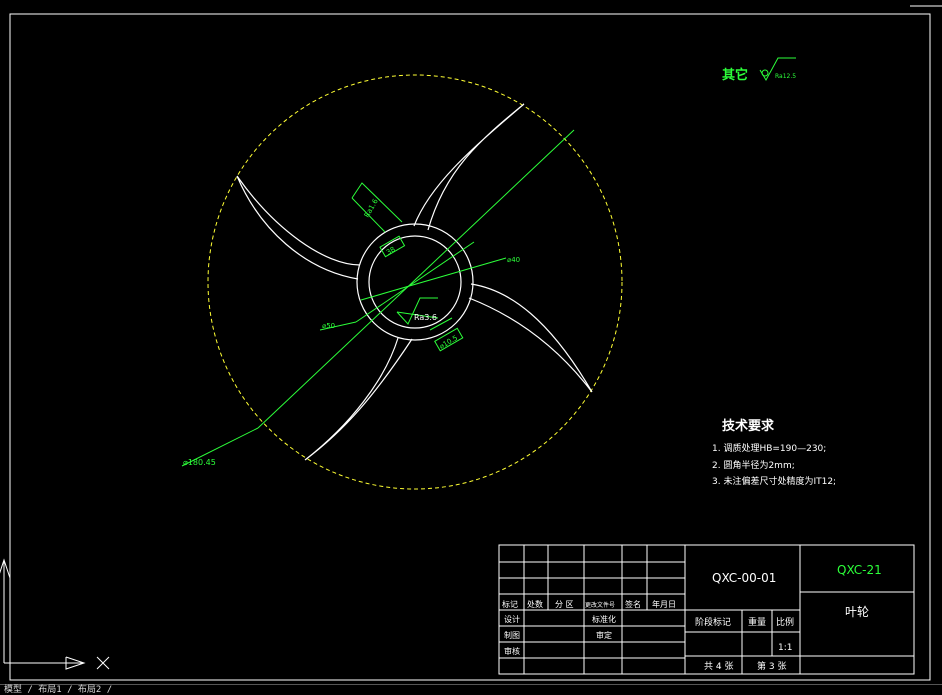  I want to click on label-standardization: 标准化, so click(604, 619).